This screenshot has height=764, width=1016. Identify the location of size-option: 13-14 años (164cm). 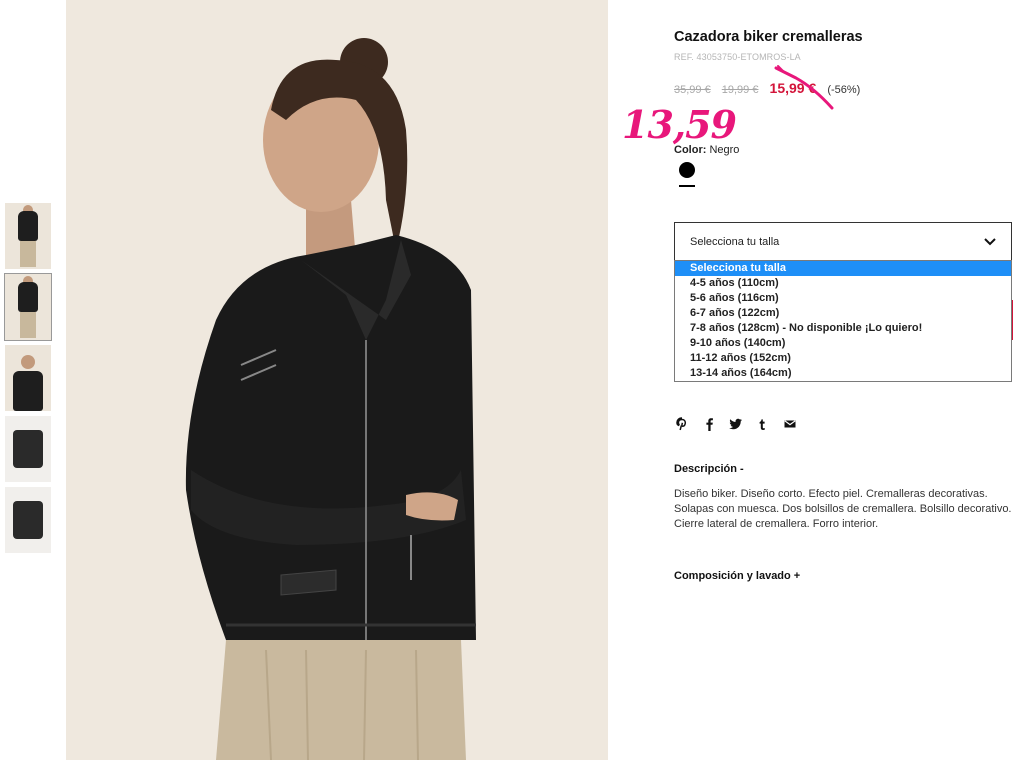
(843, 373).